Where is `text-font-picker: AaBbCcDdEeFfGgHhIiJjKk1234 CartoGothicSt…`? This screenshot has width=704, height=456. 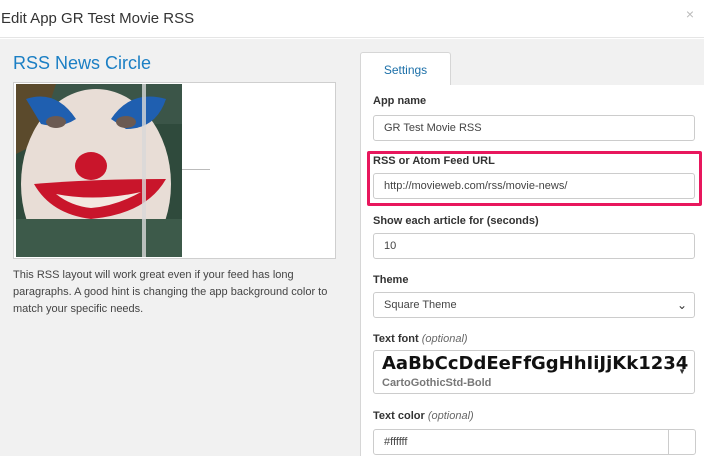
text-font-picker: AaBbCcDdEeFfGgHhIiJjKk1234 CartoGothicSt… is located at coordinates (534, 372).